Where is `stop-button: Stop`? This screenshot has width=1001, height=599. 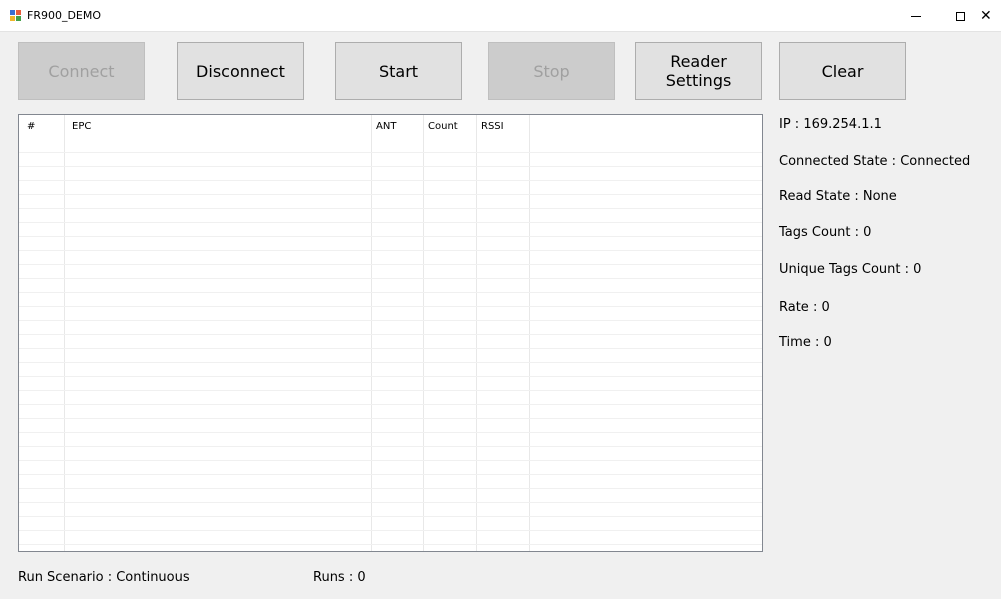
stop-button: Stop is located at coordinates (551, 71).